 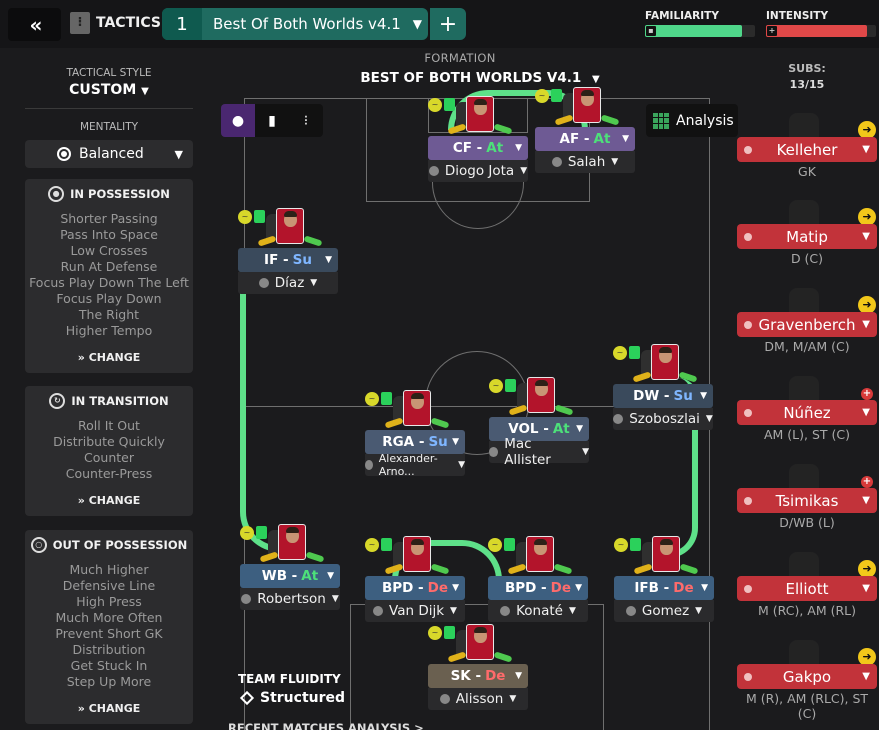 What do you see at coordinates (663, 396) in the screenshot?
I see `role-selector: DW - Su ▼` at bounding box center [663, 396].